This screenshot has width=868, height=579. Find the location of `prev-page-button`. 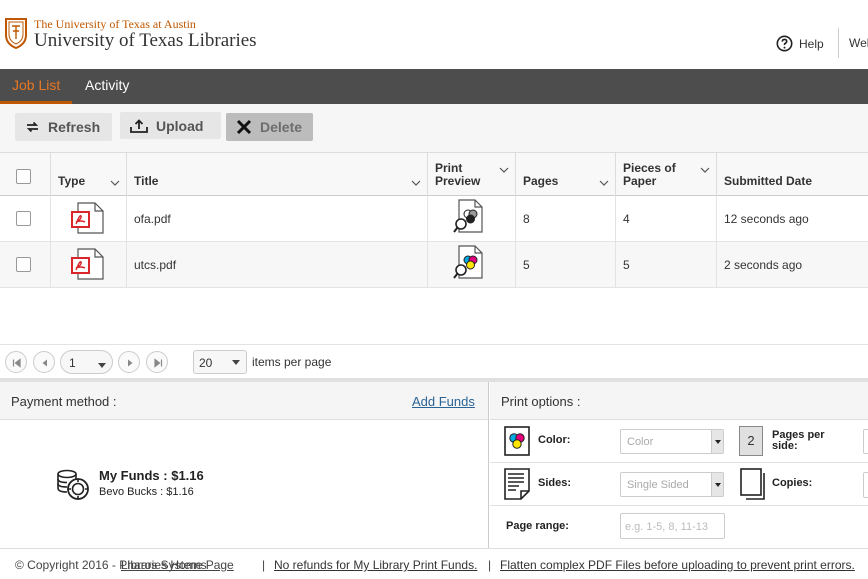

prev-page-button is located at coordinates (44, 362).